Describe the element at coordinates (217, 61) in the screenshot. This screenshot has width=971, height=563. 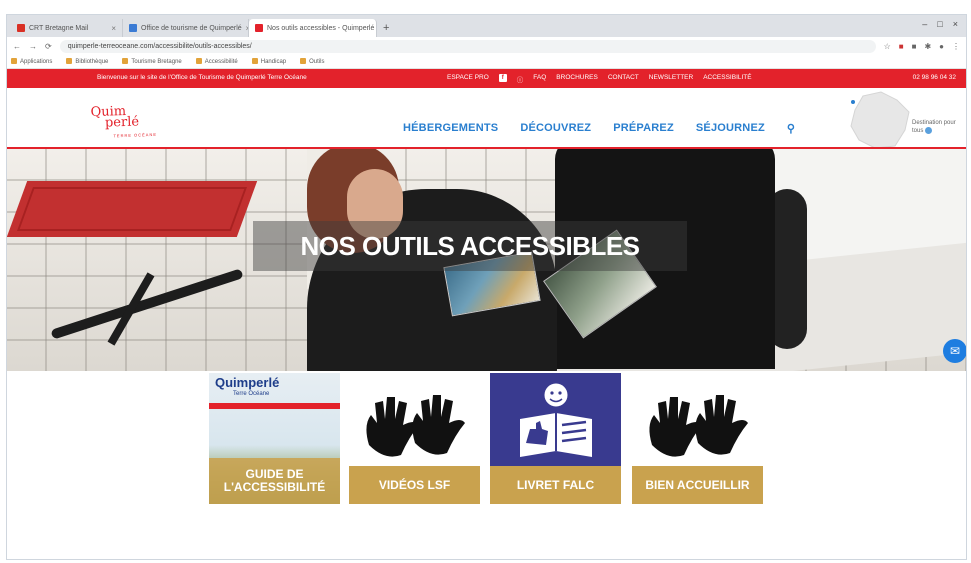
I see `bookmark-item: Accessibilité` at that location.